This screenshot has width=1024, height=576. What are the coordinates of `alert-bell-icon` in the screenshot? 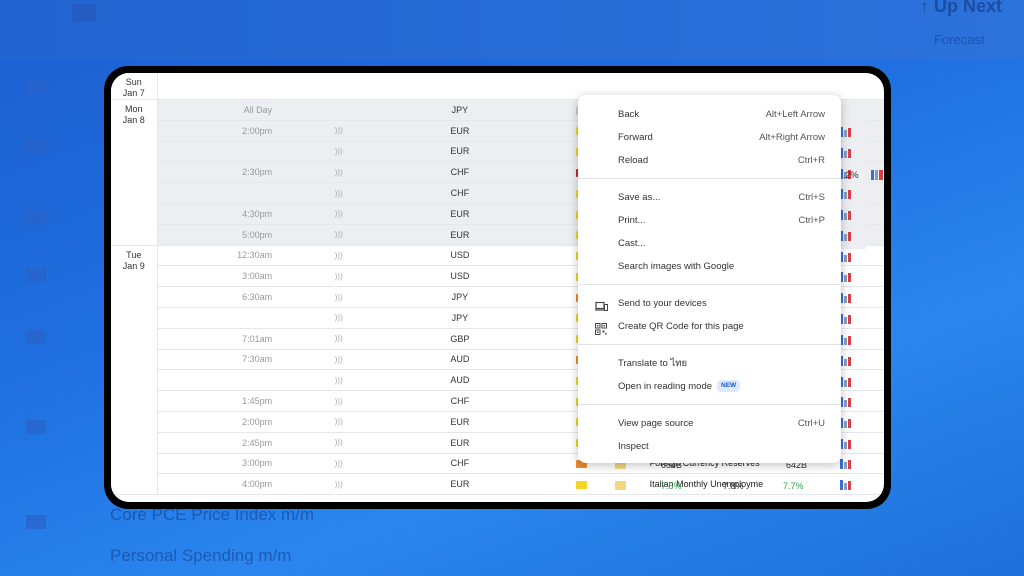 It's located at (339, 110).